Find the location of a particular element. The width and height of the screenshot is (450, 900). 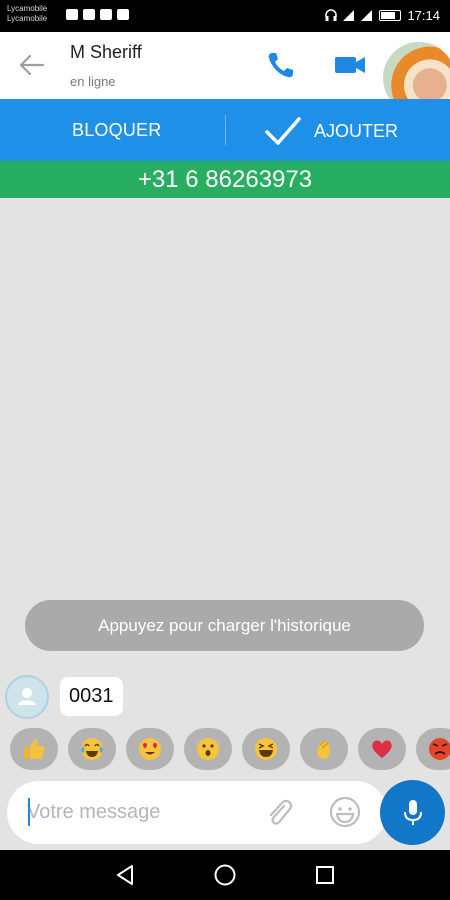

reaction-heart-eyes is located at coordinates (150, 749).